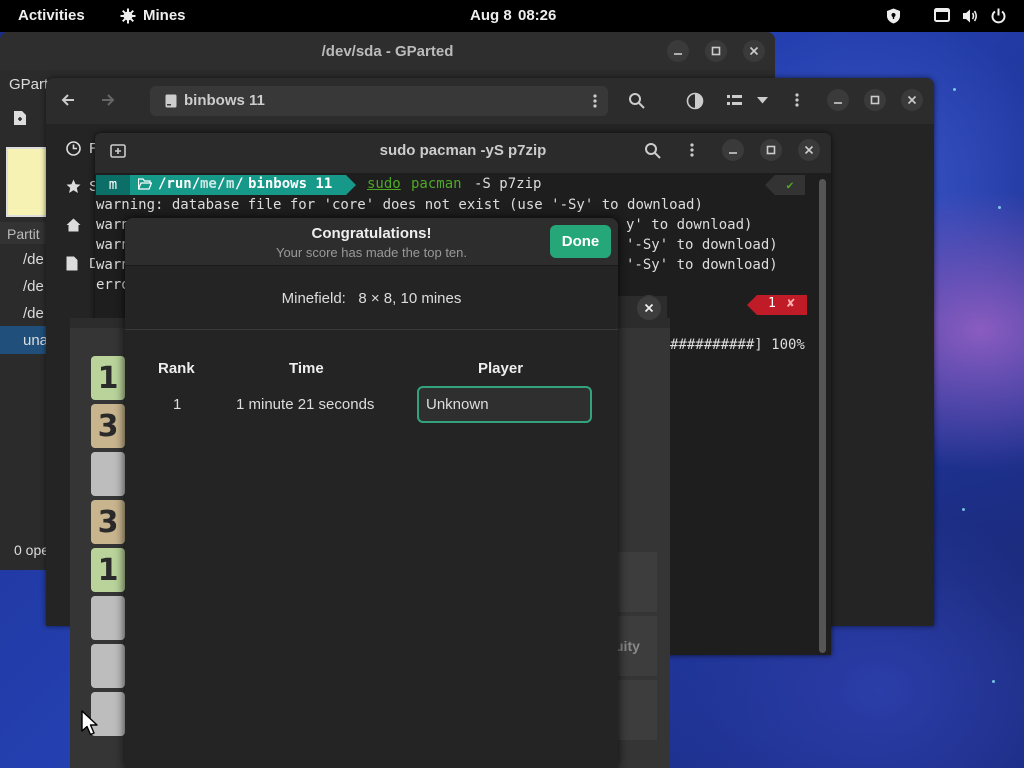 This screenshot has width=1024, height=768. I want to click on divider, so click(371, 329).